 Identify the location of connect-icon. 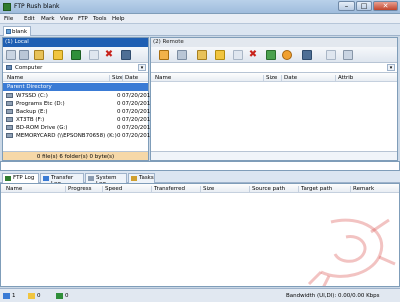
(164, 55).